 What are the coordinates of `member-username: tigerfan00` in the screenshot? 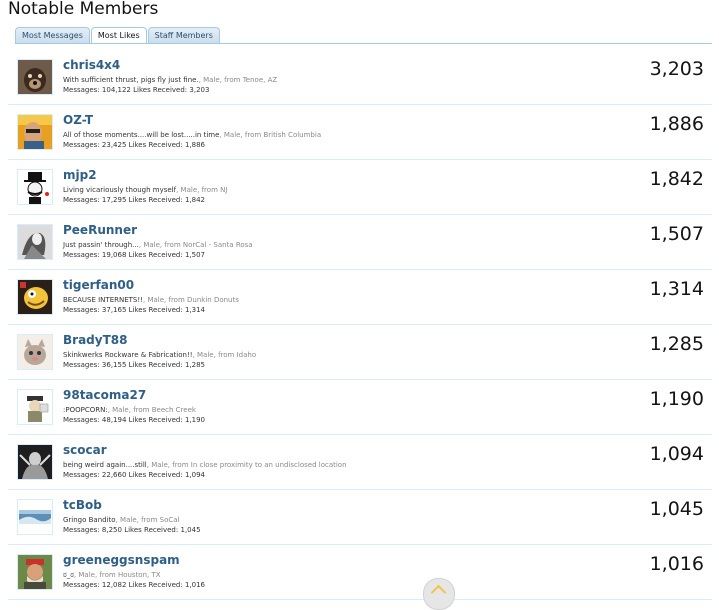 It's located at (98, 285).